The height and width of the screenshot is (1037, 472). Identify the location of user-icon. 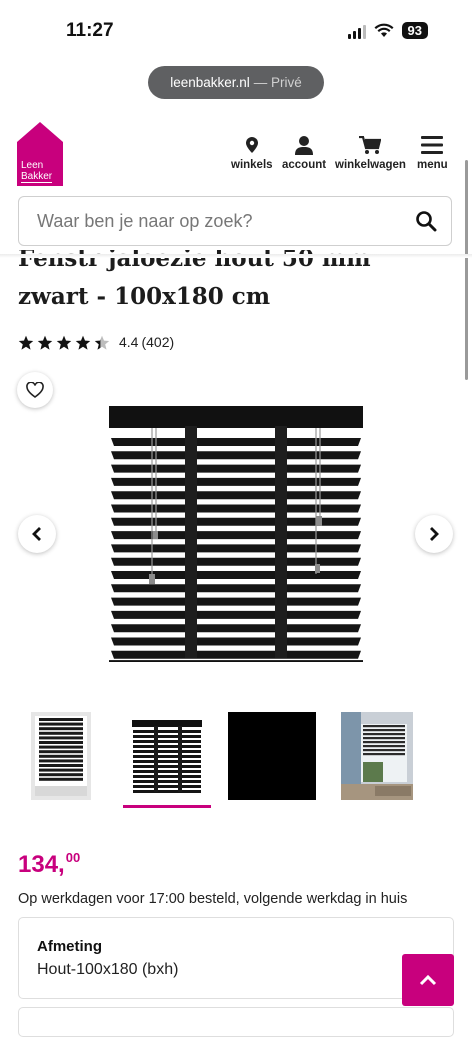
(304, 145).